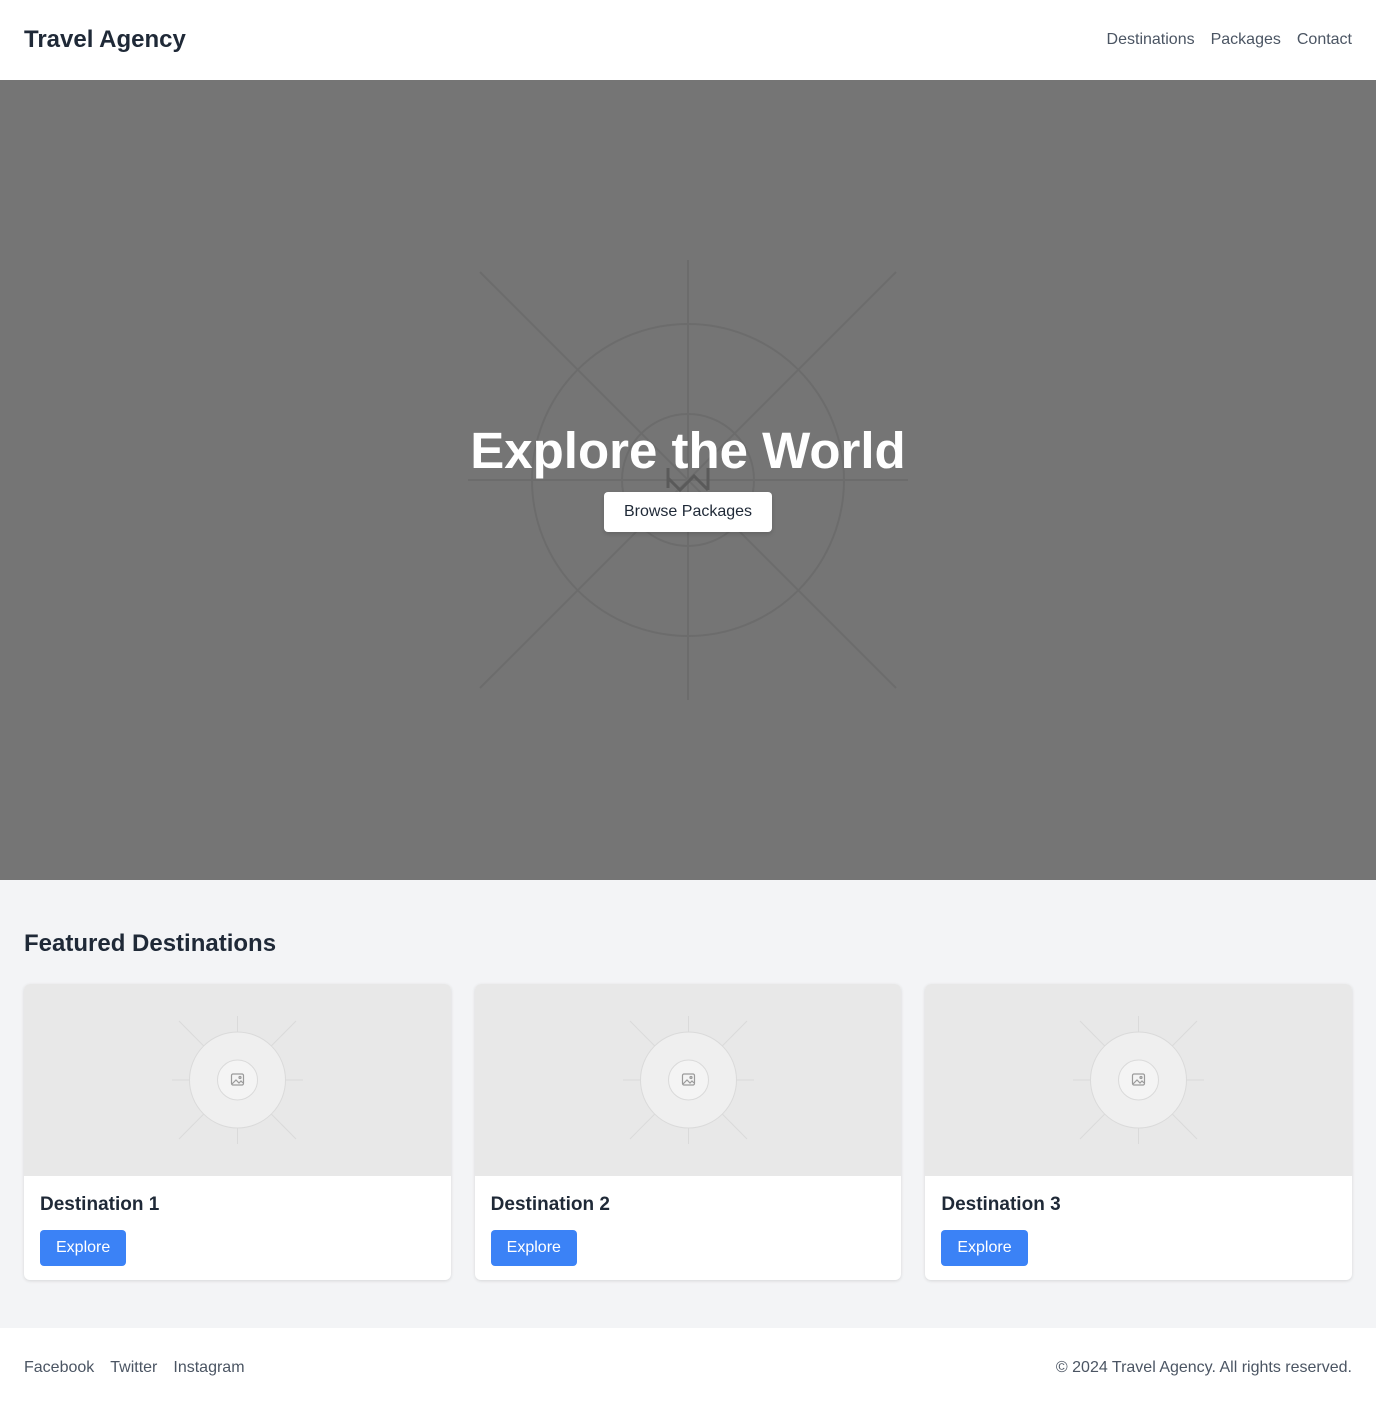  What do you see at coordinates (1001, 1204) in the screenshot?
I see `destination-title: Destination 3` at bounding box center [1001, 1204].